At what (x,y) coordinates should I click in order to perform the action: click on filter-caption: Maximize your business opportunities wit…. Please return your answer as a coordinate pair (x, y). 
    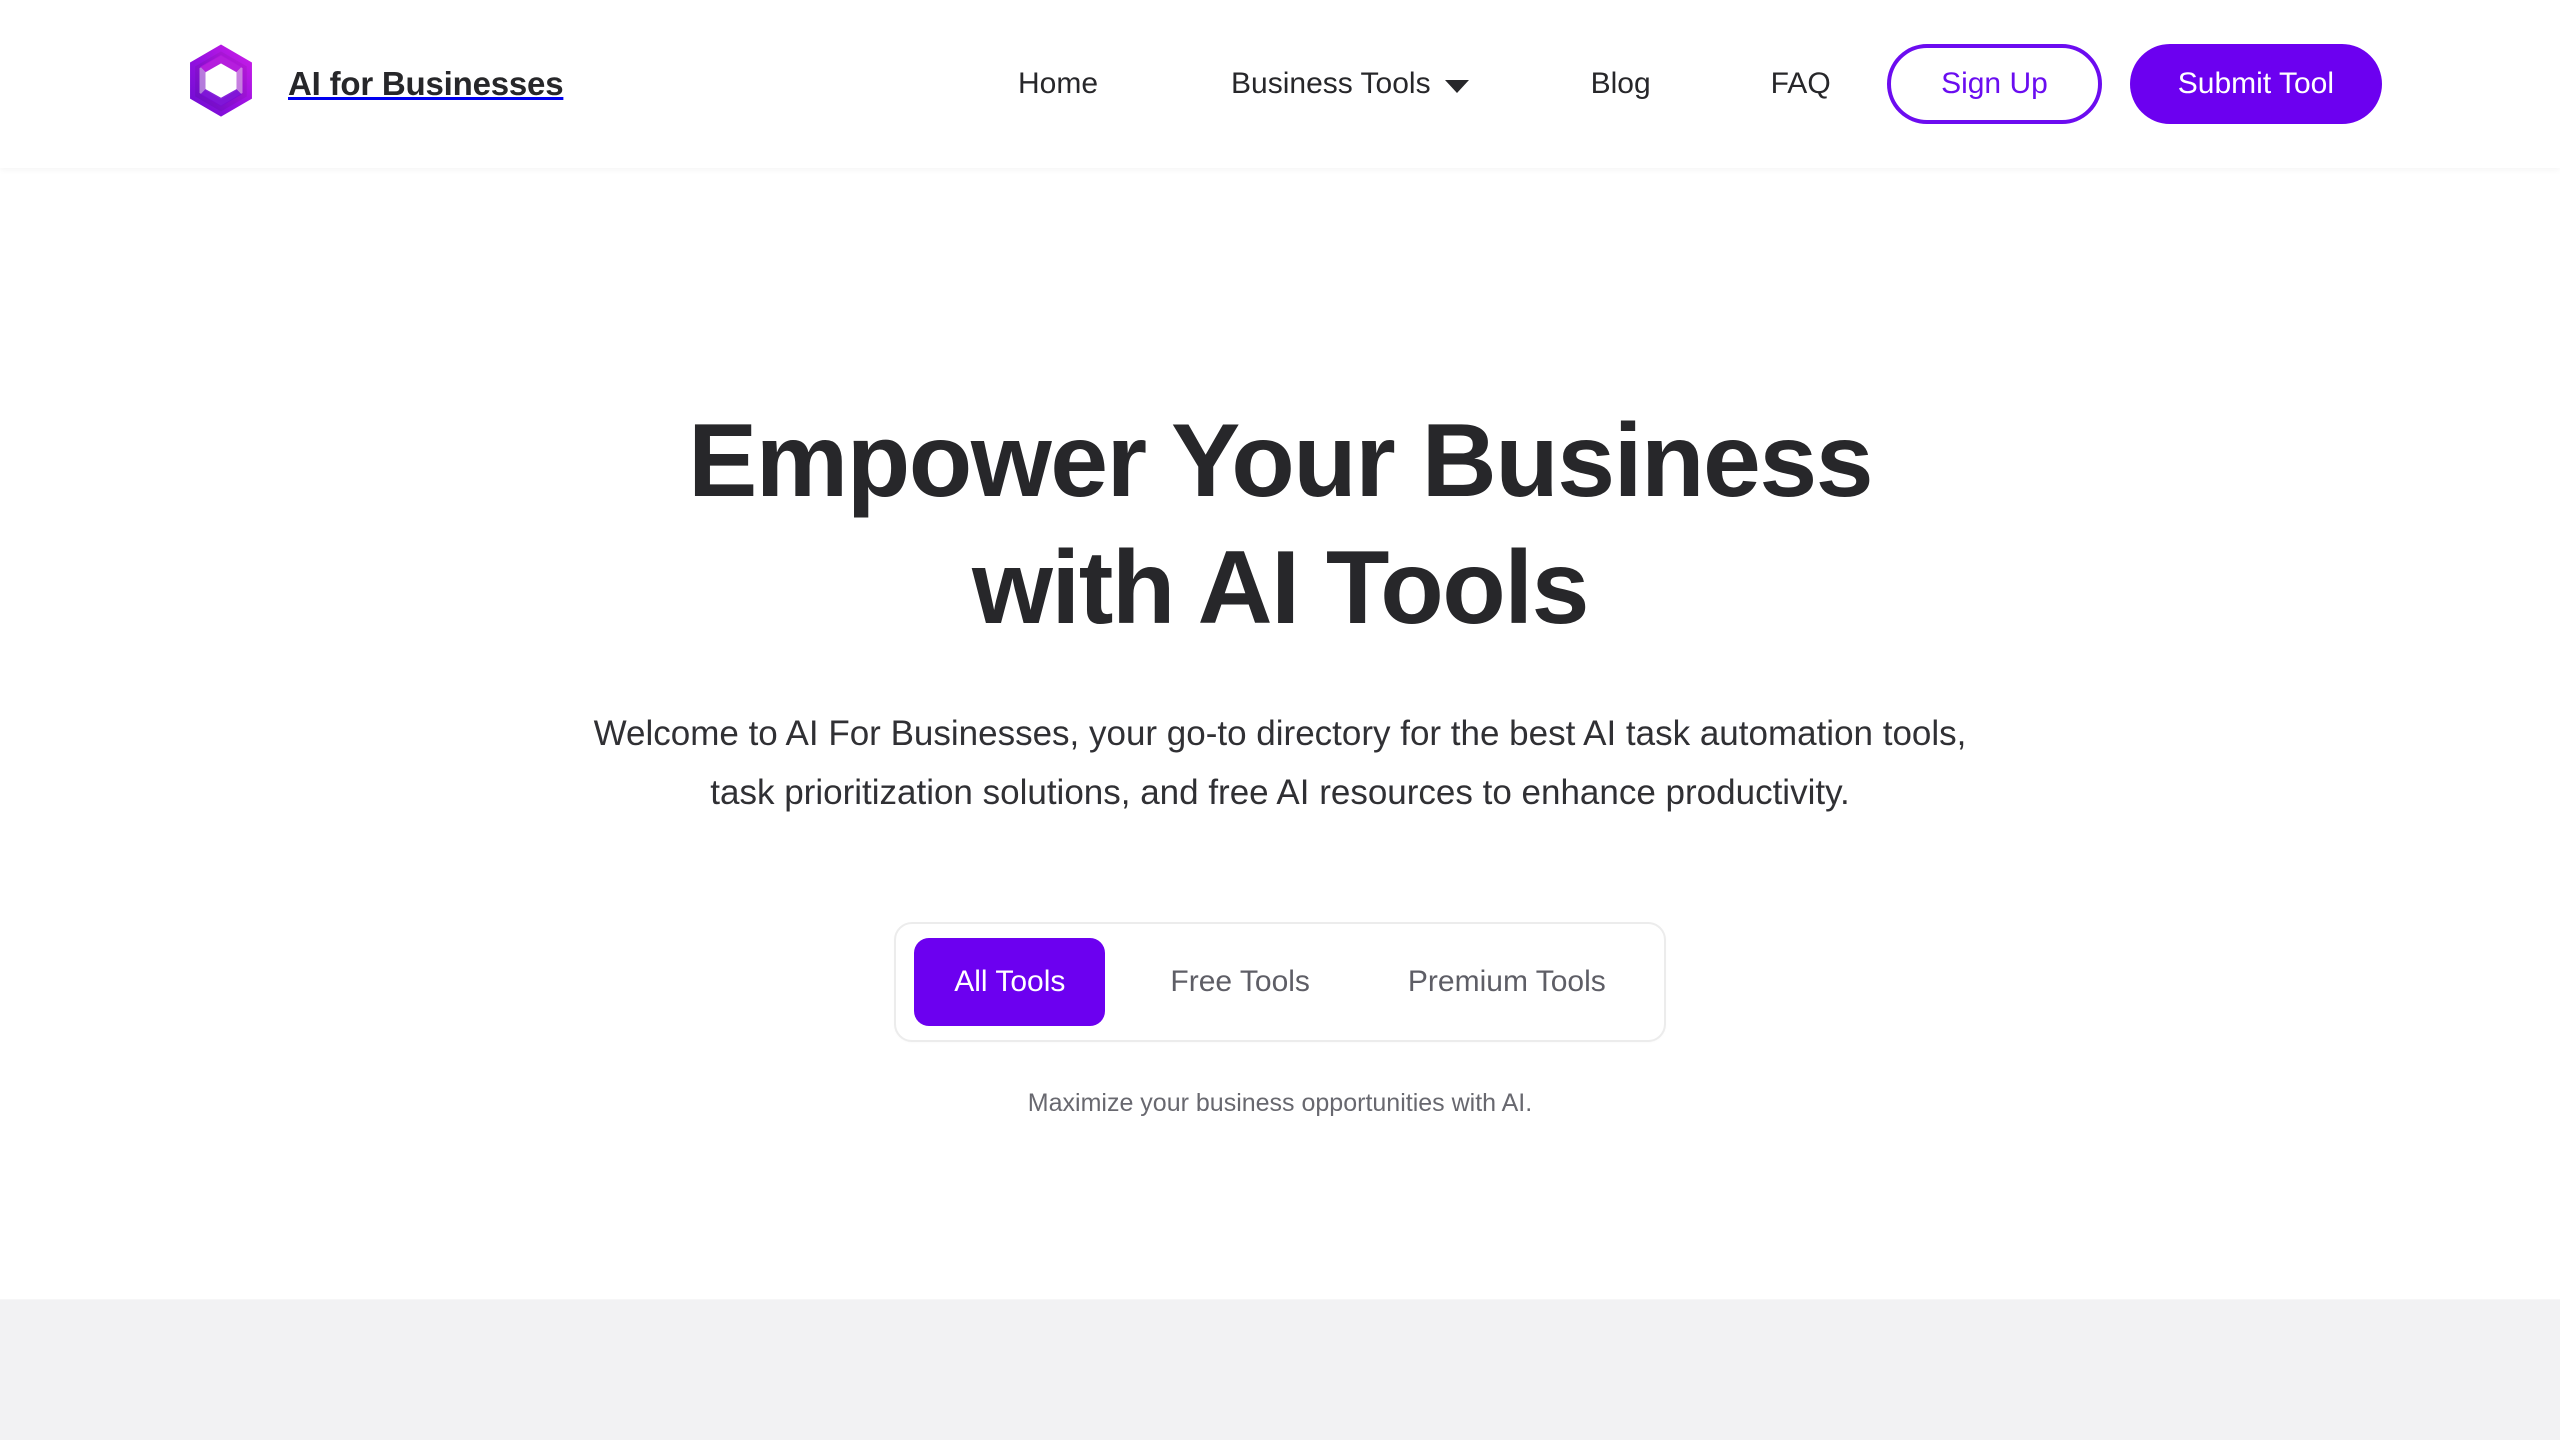
    Looking at the image, I should click on (1280, 1103).